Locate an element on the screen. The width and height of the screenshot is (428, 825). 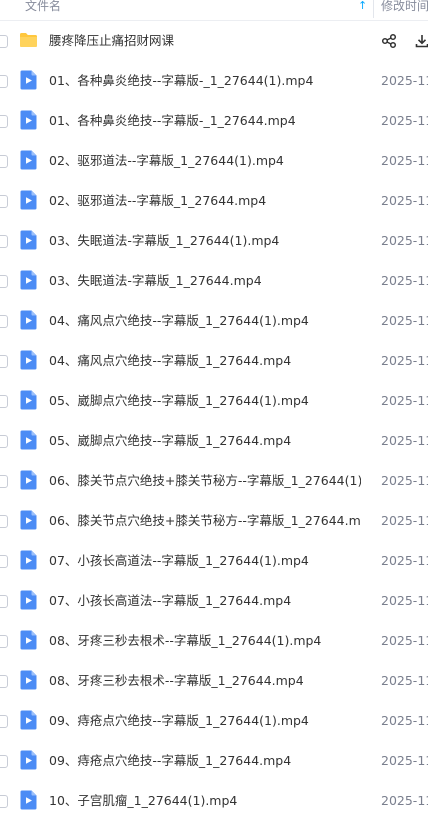
file-row: 02、驱邪道法--字幕版_1_27644.mp4 2025-11 is located at coordinates (214, 201).